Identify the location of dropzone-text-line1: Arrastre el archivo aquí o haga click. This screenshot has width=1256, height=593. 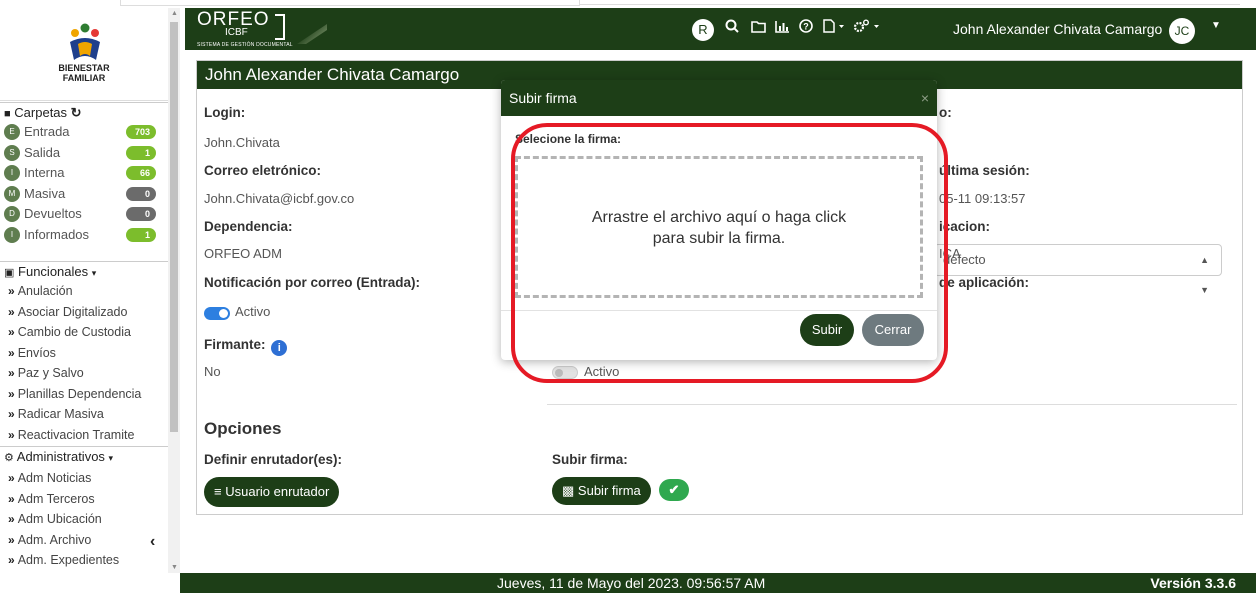
(719, 217).